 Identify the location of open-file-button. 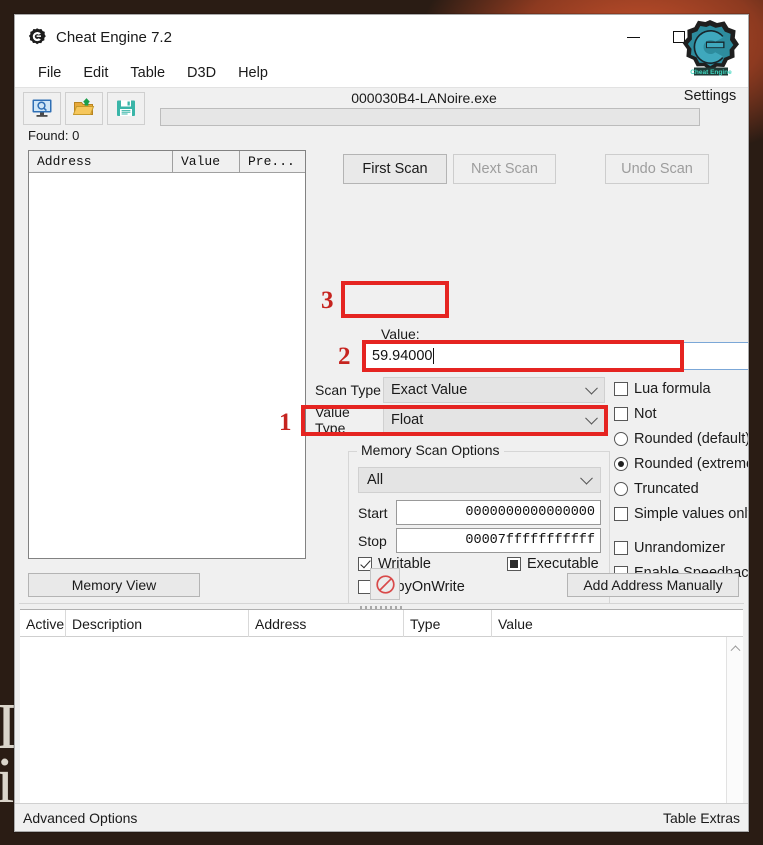
(84, 108).